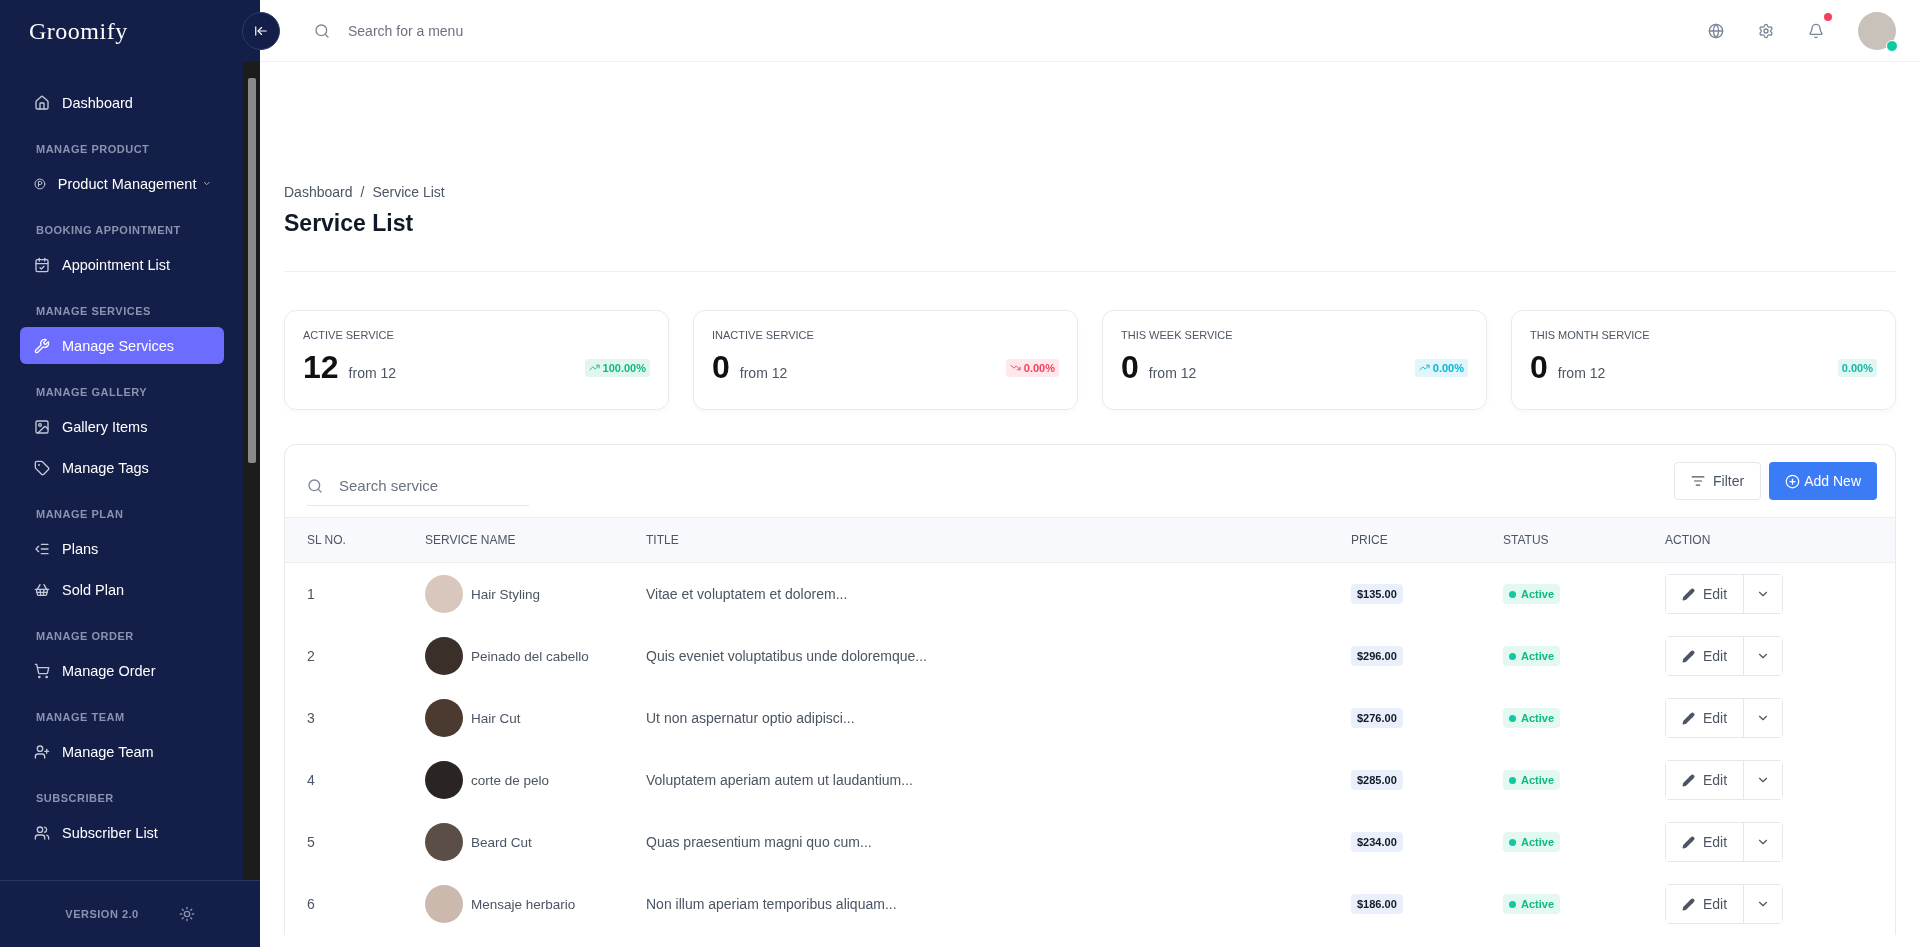  Describe the element at coordinates (408, 192) in the screenshot. I see `breadcrumb-item: Service List` at that location.